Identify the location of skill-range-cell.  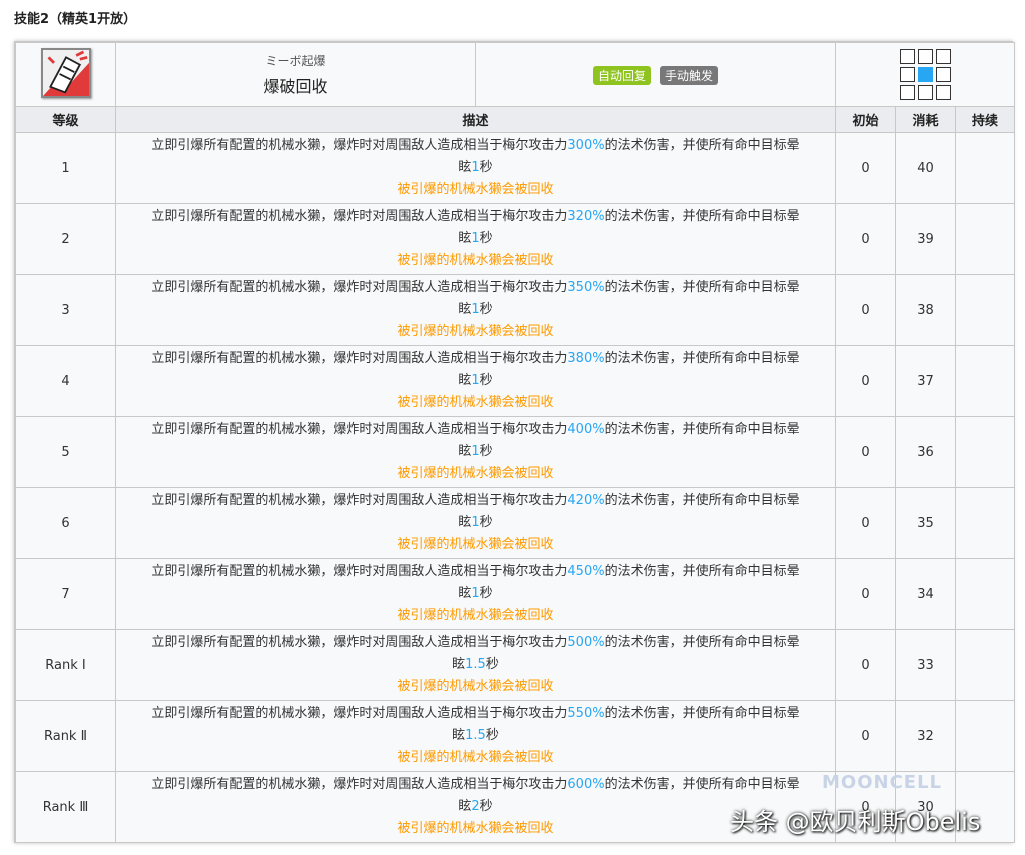
(925, 74).